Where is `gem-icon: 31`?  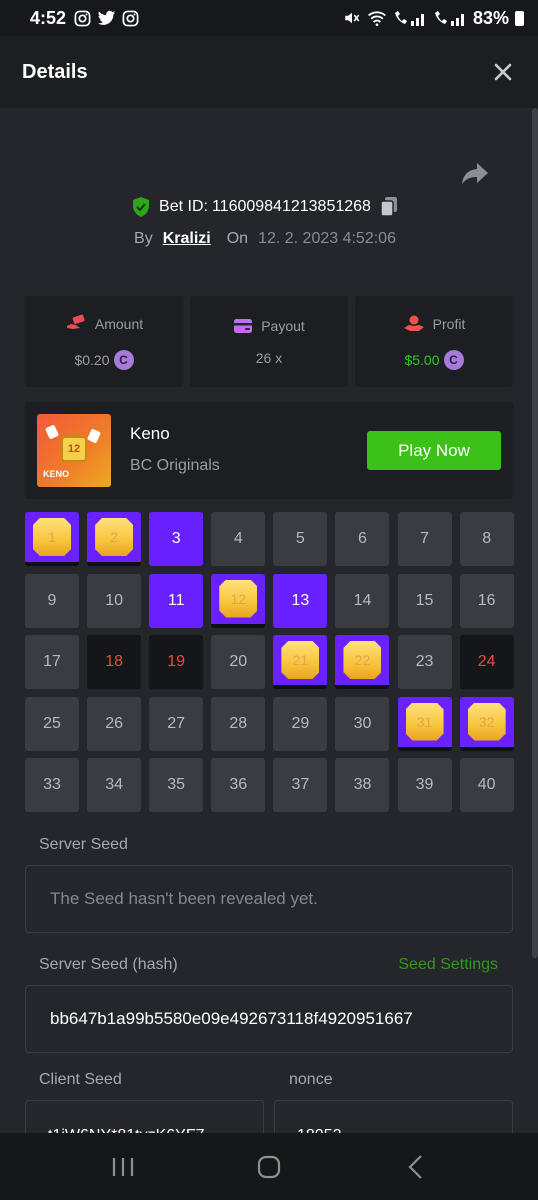 gem-icon: 31 is located at coordinates (424, 721).